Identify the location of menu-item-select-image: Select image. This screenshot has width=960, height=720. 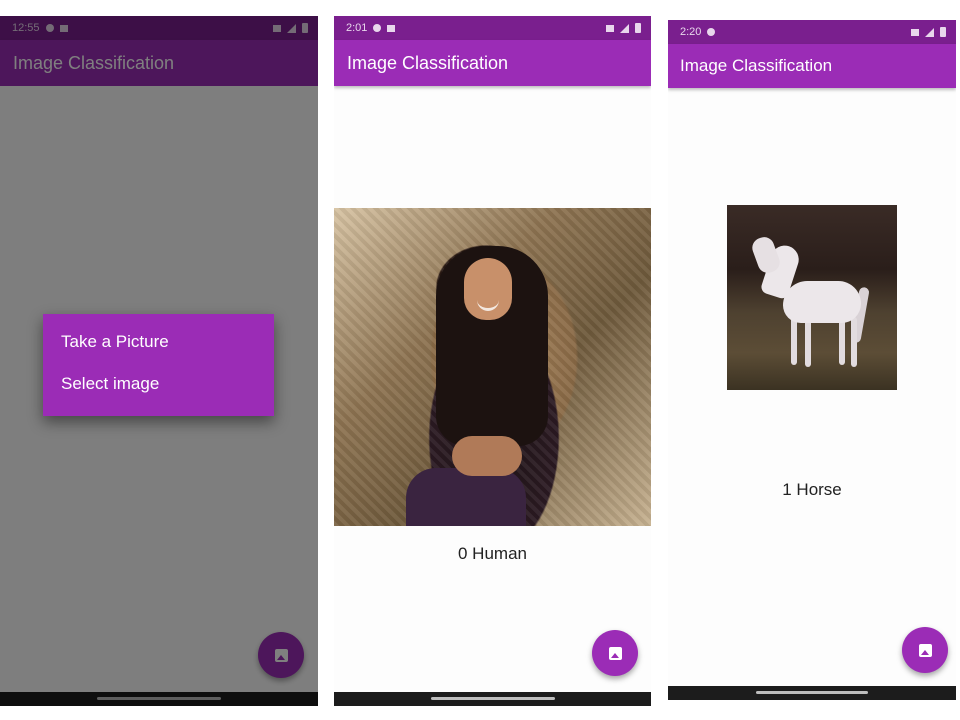
(158, 391).